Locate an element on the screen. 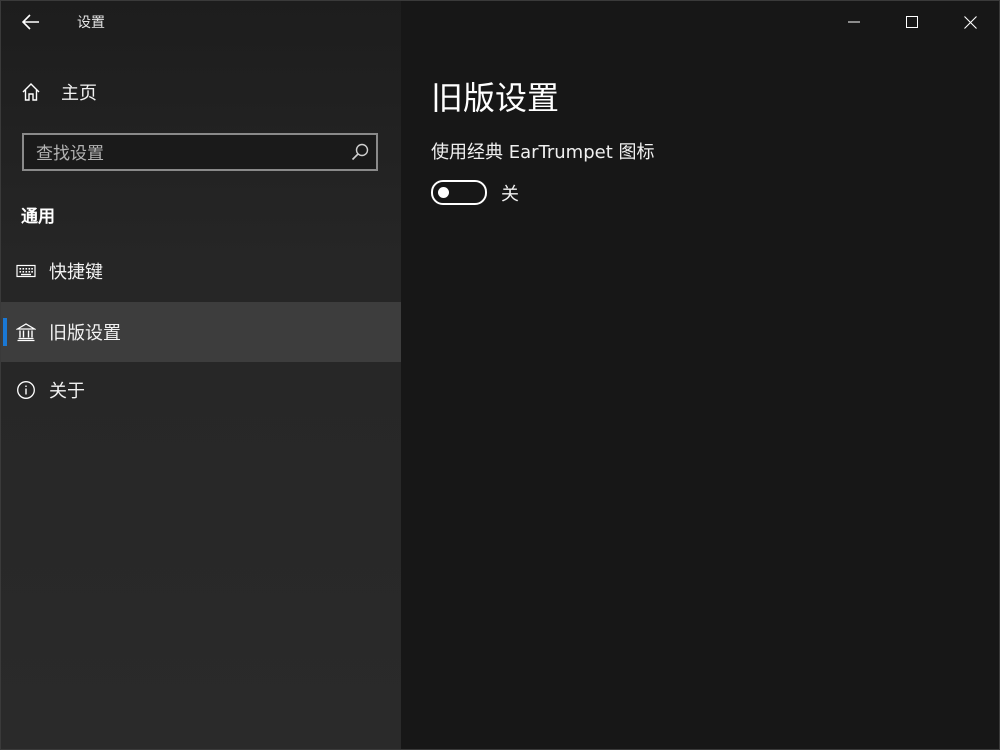  setting-label: 使用经典 EarTrumpet 图标 is located at coordinates (543, 152).